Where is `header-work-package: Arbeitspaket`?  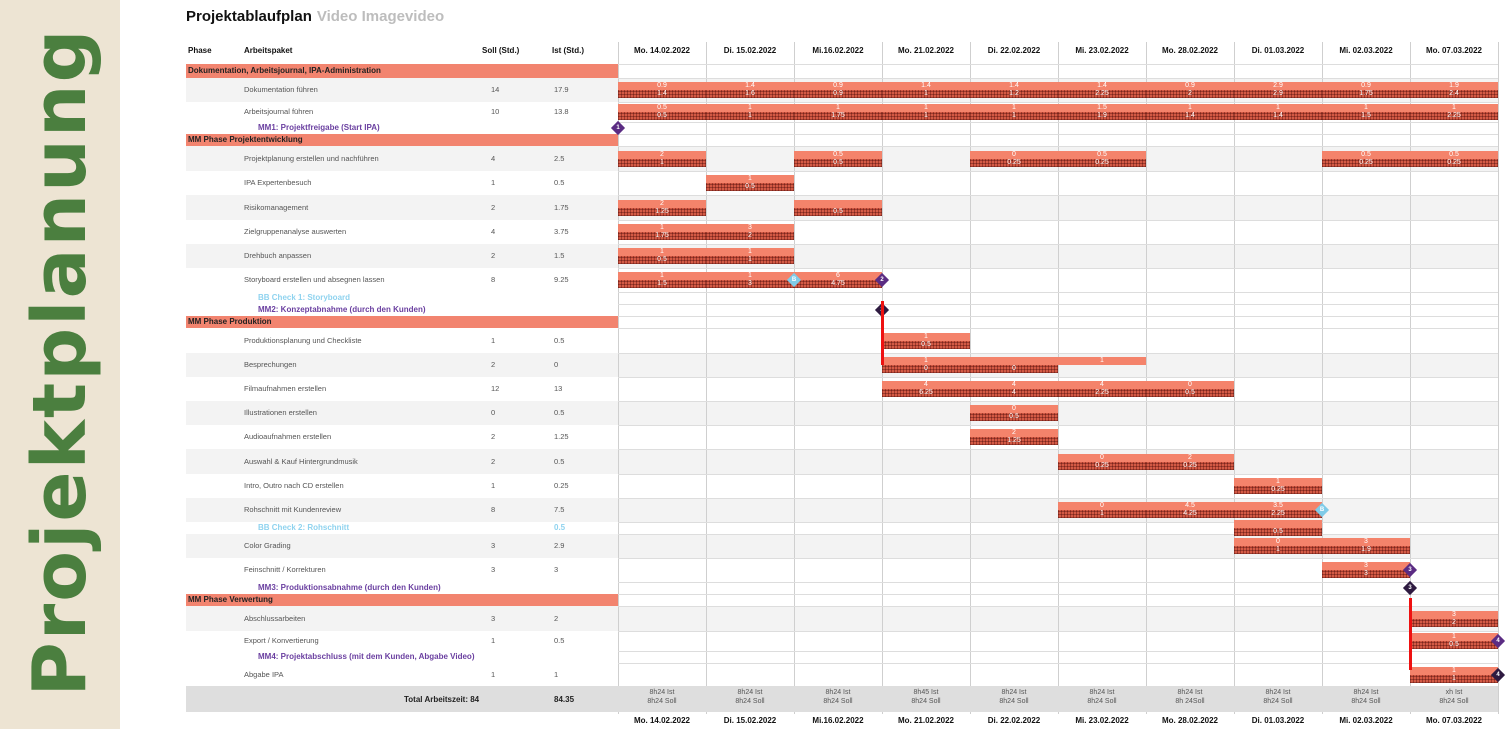 header-work-package: Arbeitspaket is located at coordinates (268, 50).